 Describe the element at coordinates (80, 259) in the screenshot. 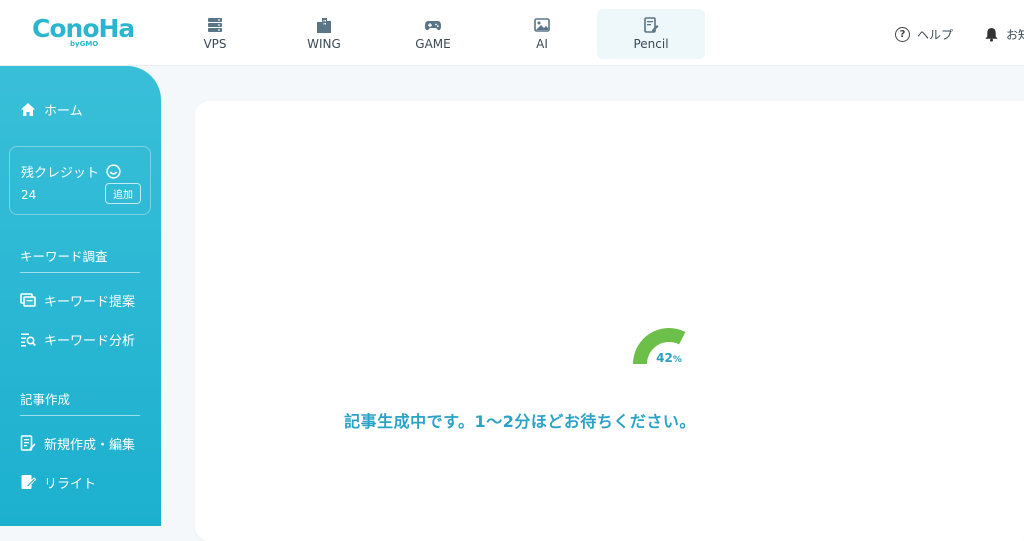

I see `section-keyword-research: キーワード調査` at that location.